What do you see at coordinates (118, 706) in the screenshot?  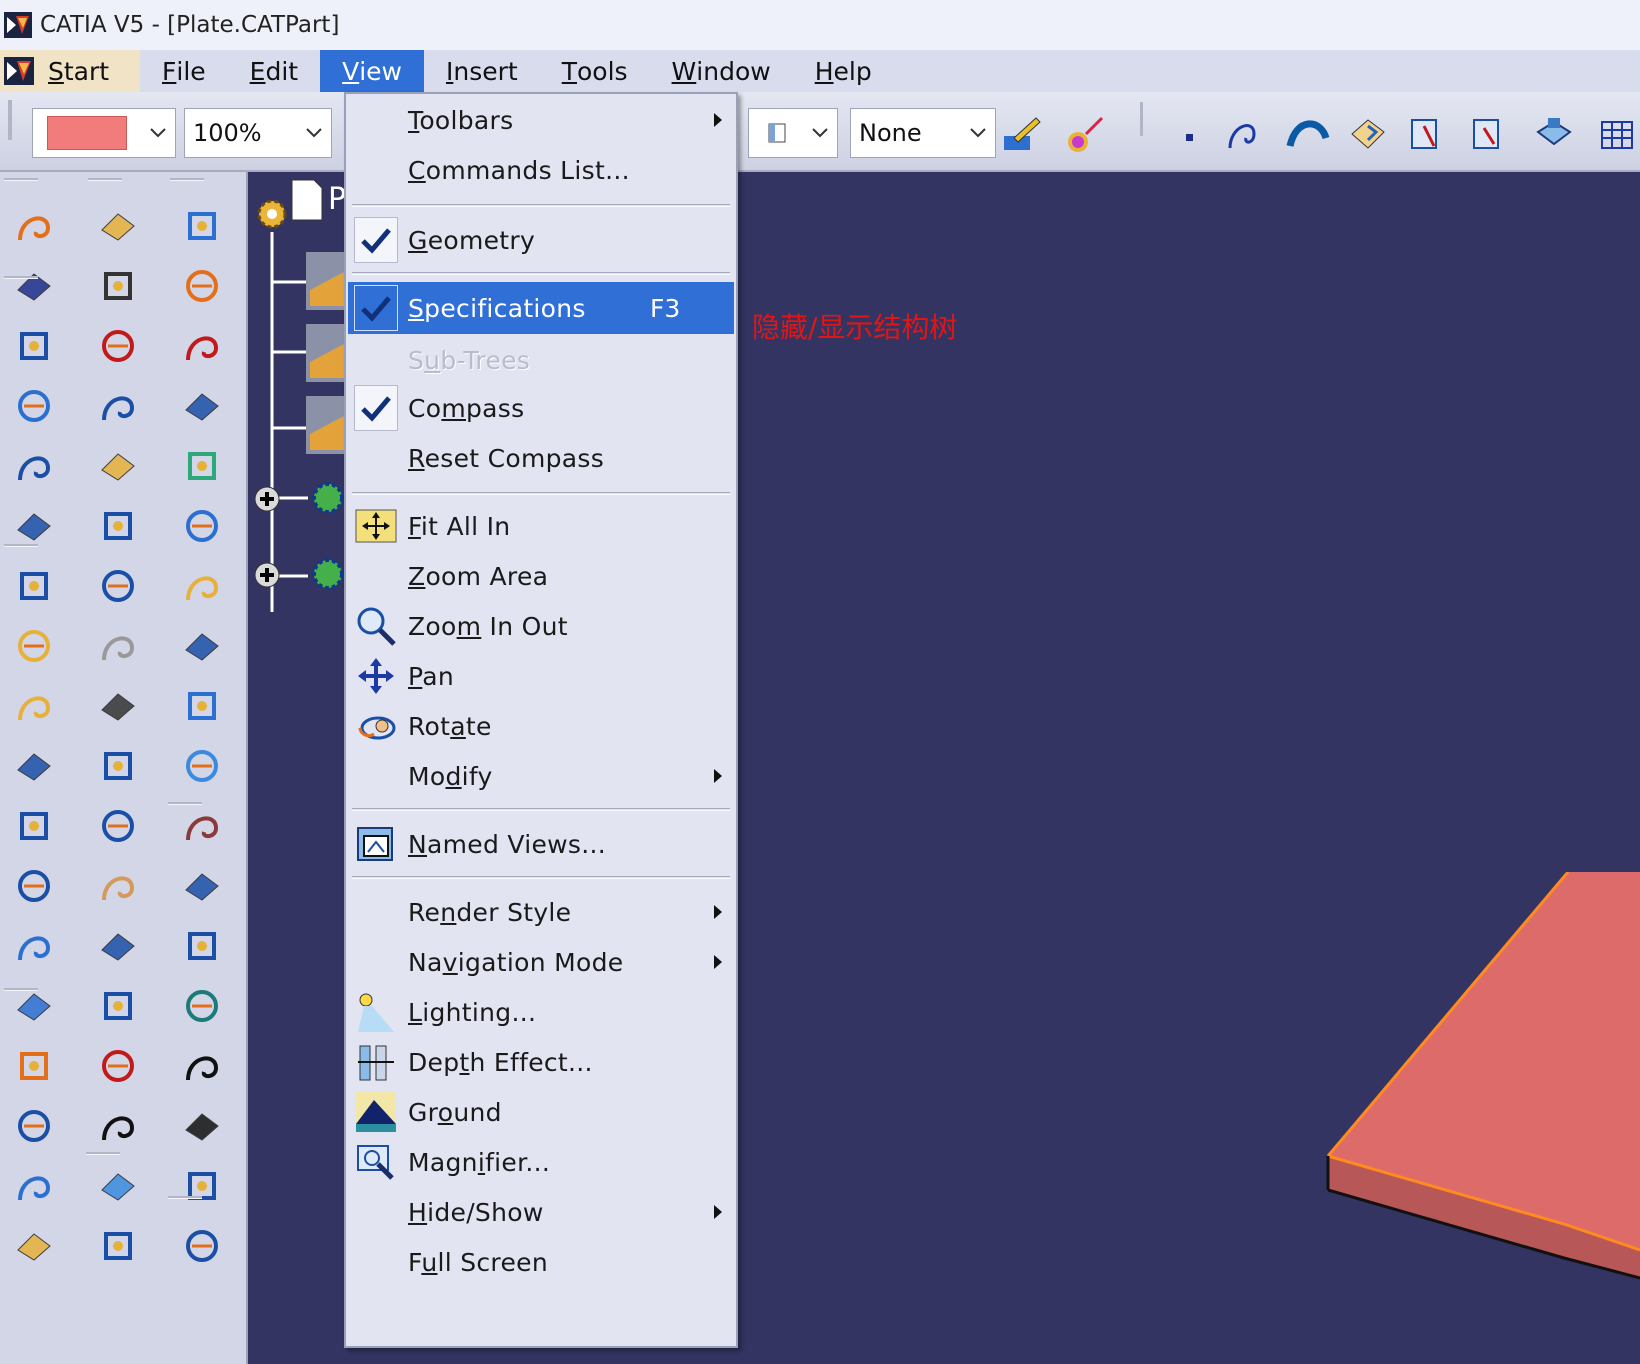 I see `palette-hand-icon` at bounding box center [118, 706].